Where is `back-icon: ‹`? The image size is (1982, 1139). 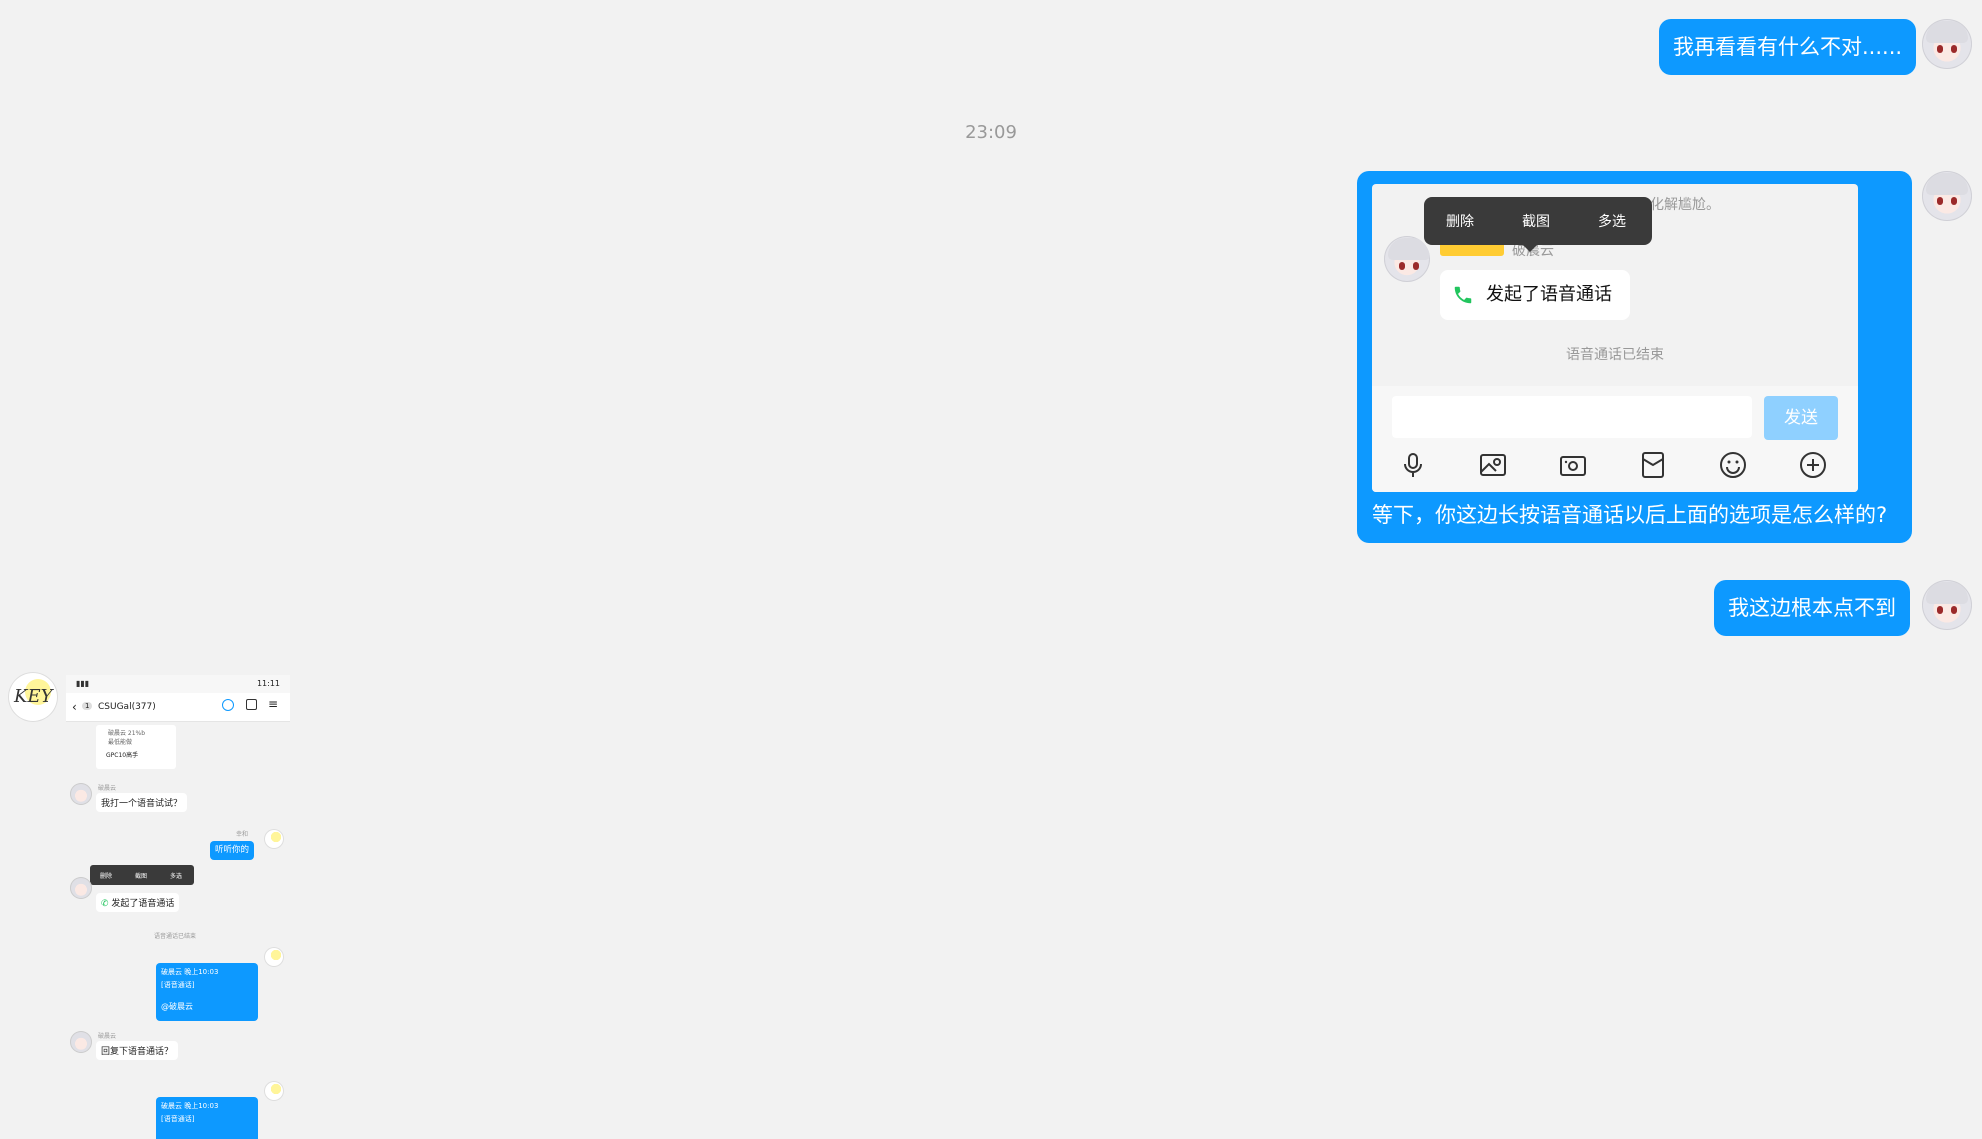 back-icon: ‹ is located at coordinates (74, 707).